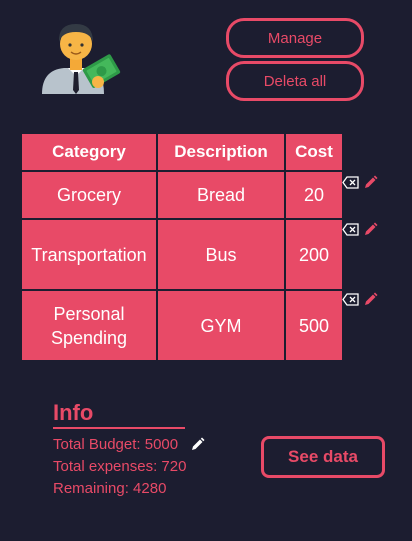 The image size is (412, 541). What do you see at coordinates (314, 325) in the screenshot?
I see `cell-cost: 500` at bounding box center [314, 325].